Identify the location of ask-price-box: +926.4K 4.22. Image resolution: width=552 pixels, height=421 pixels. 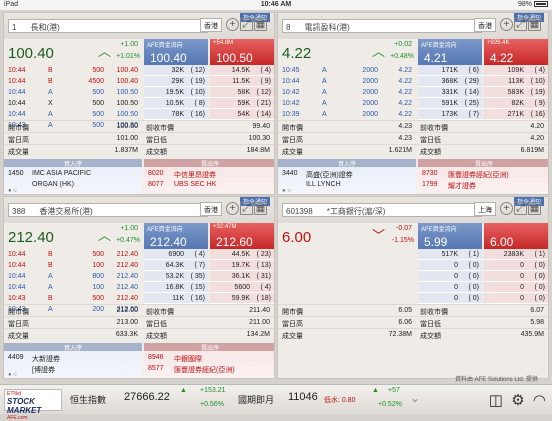
(516, 52).